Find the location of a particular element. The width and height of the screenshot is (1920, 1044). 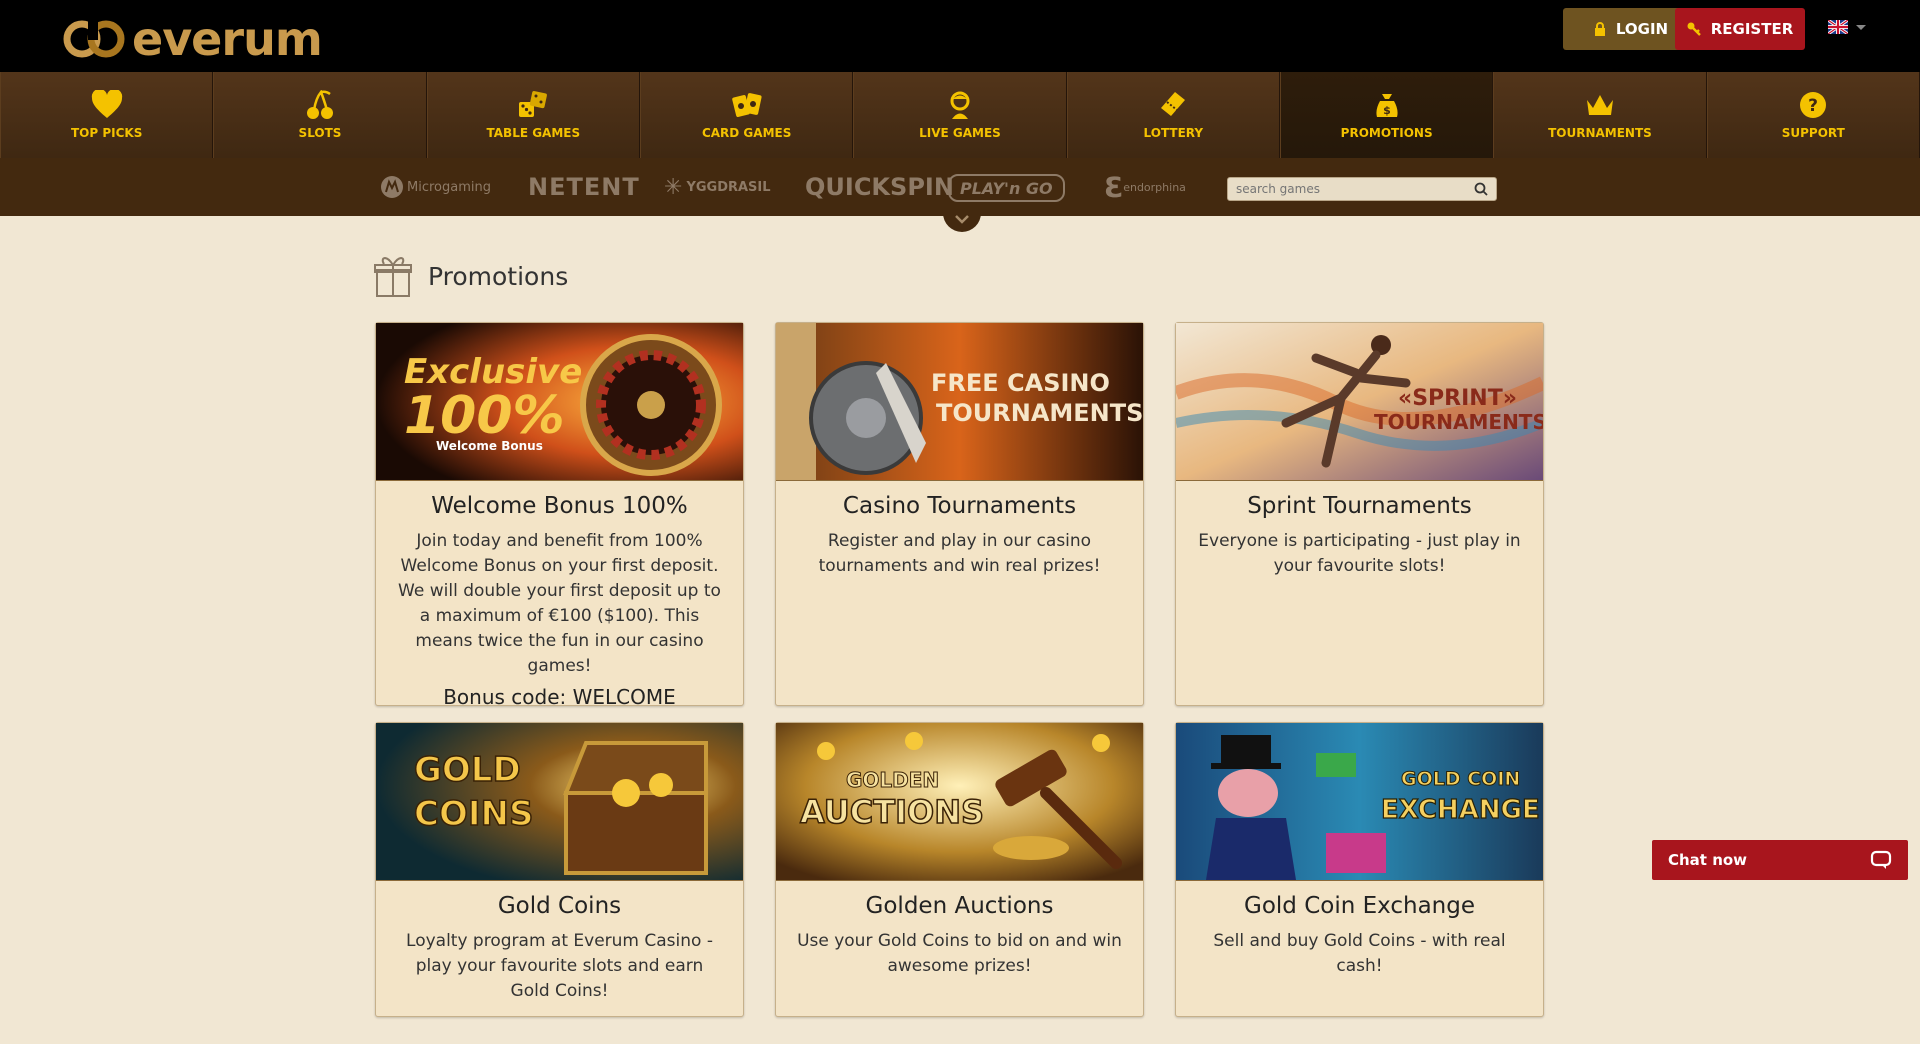

nav-item-promotions: $ PROMOTIONS is located at coordinates (1386, 115).